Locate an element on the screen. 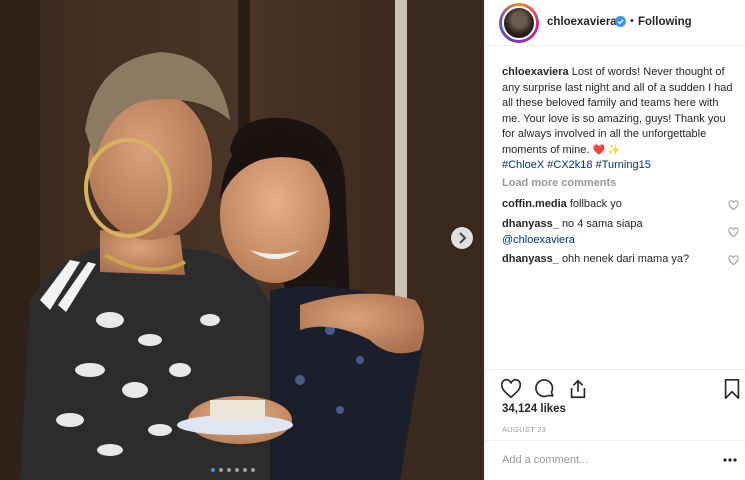 The width and height of the screenshot is (745, 480). comment-mention-link: @chloexaviera is located at coordinates (538, 240).